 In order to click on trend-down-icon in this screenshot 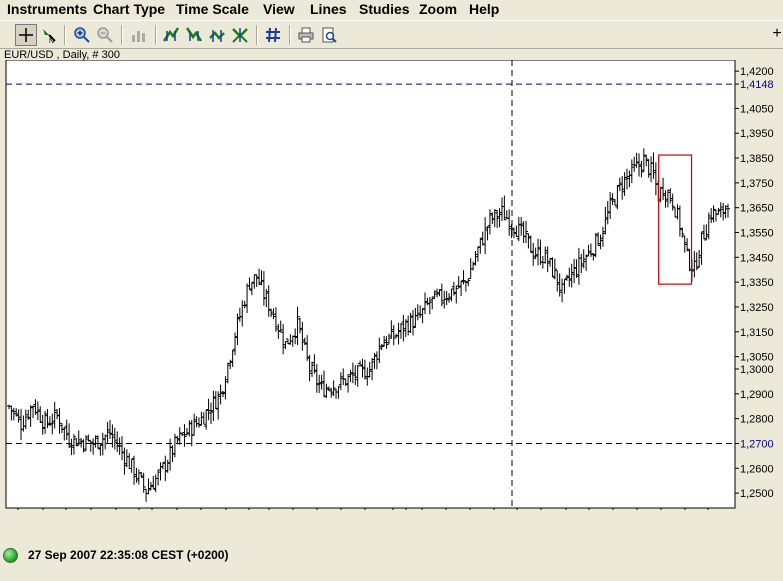, I will do `click(194, 35)`.